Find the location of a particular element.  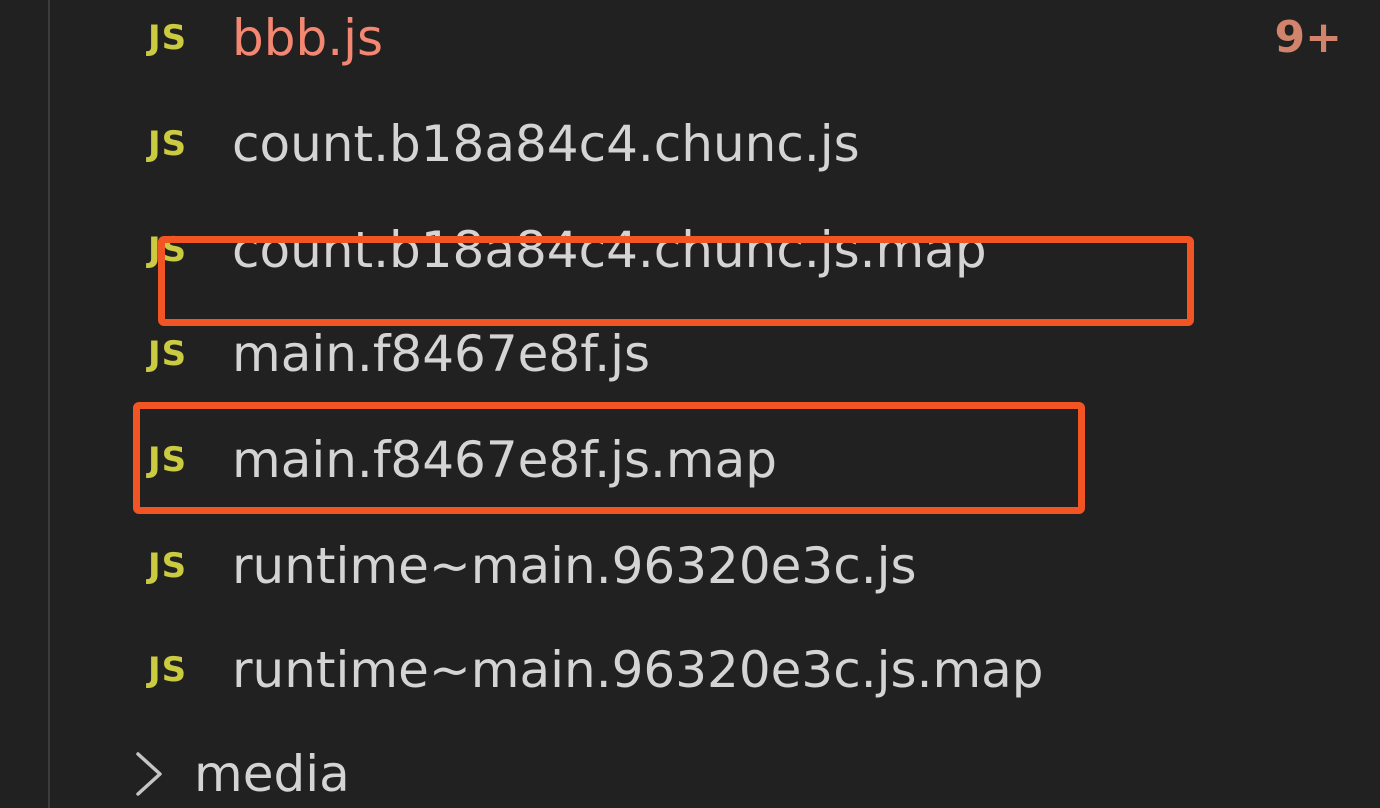

file-item-bbb-js: JS bbb.js 9+ is located at coordinates (690, 45).